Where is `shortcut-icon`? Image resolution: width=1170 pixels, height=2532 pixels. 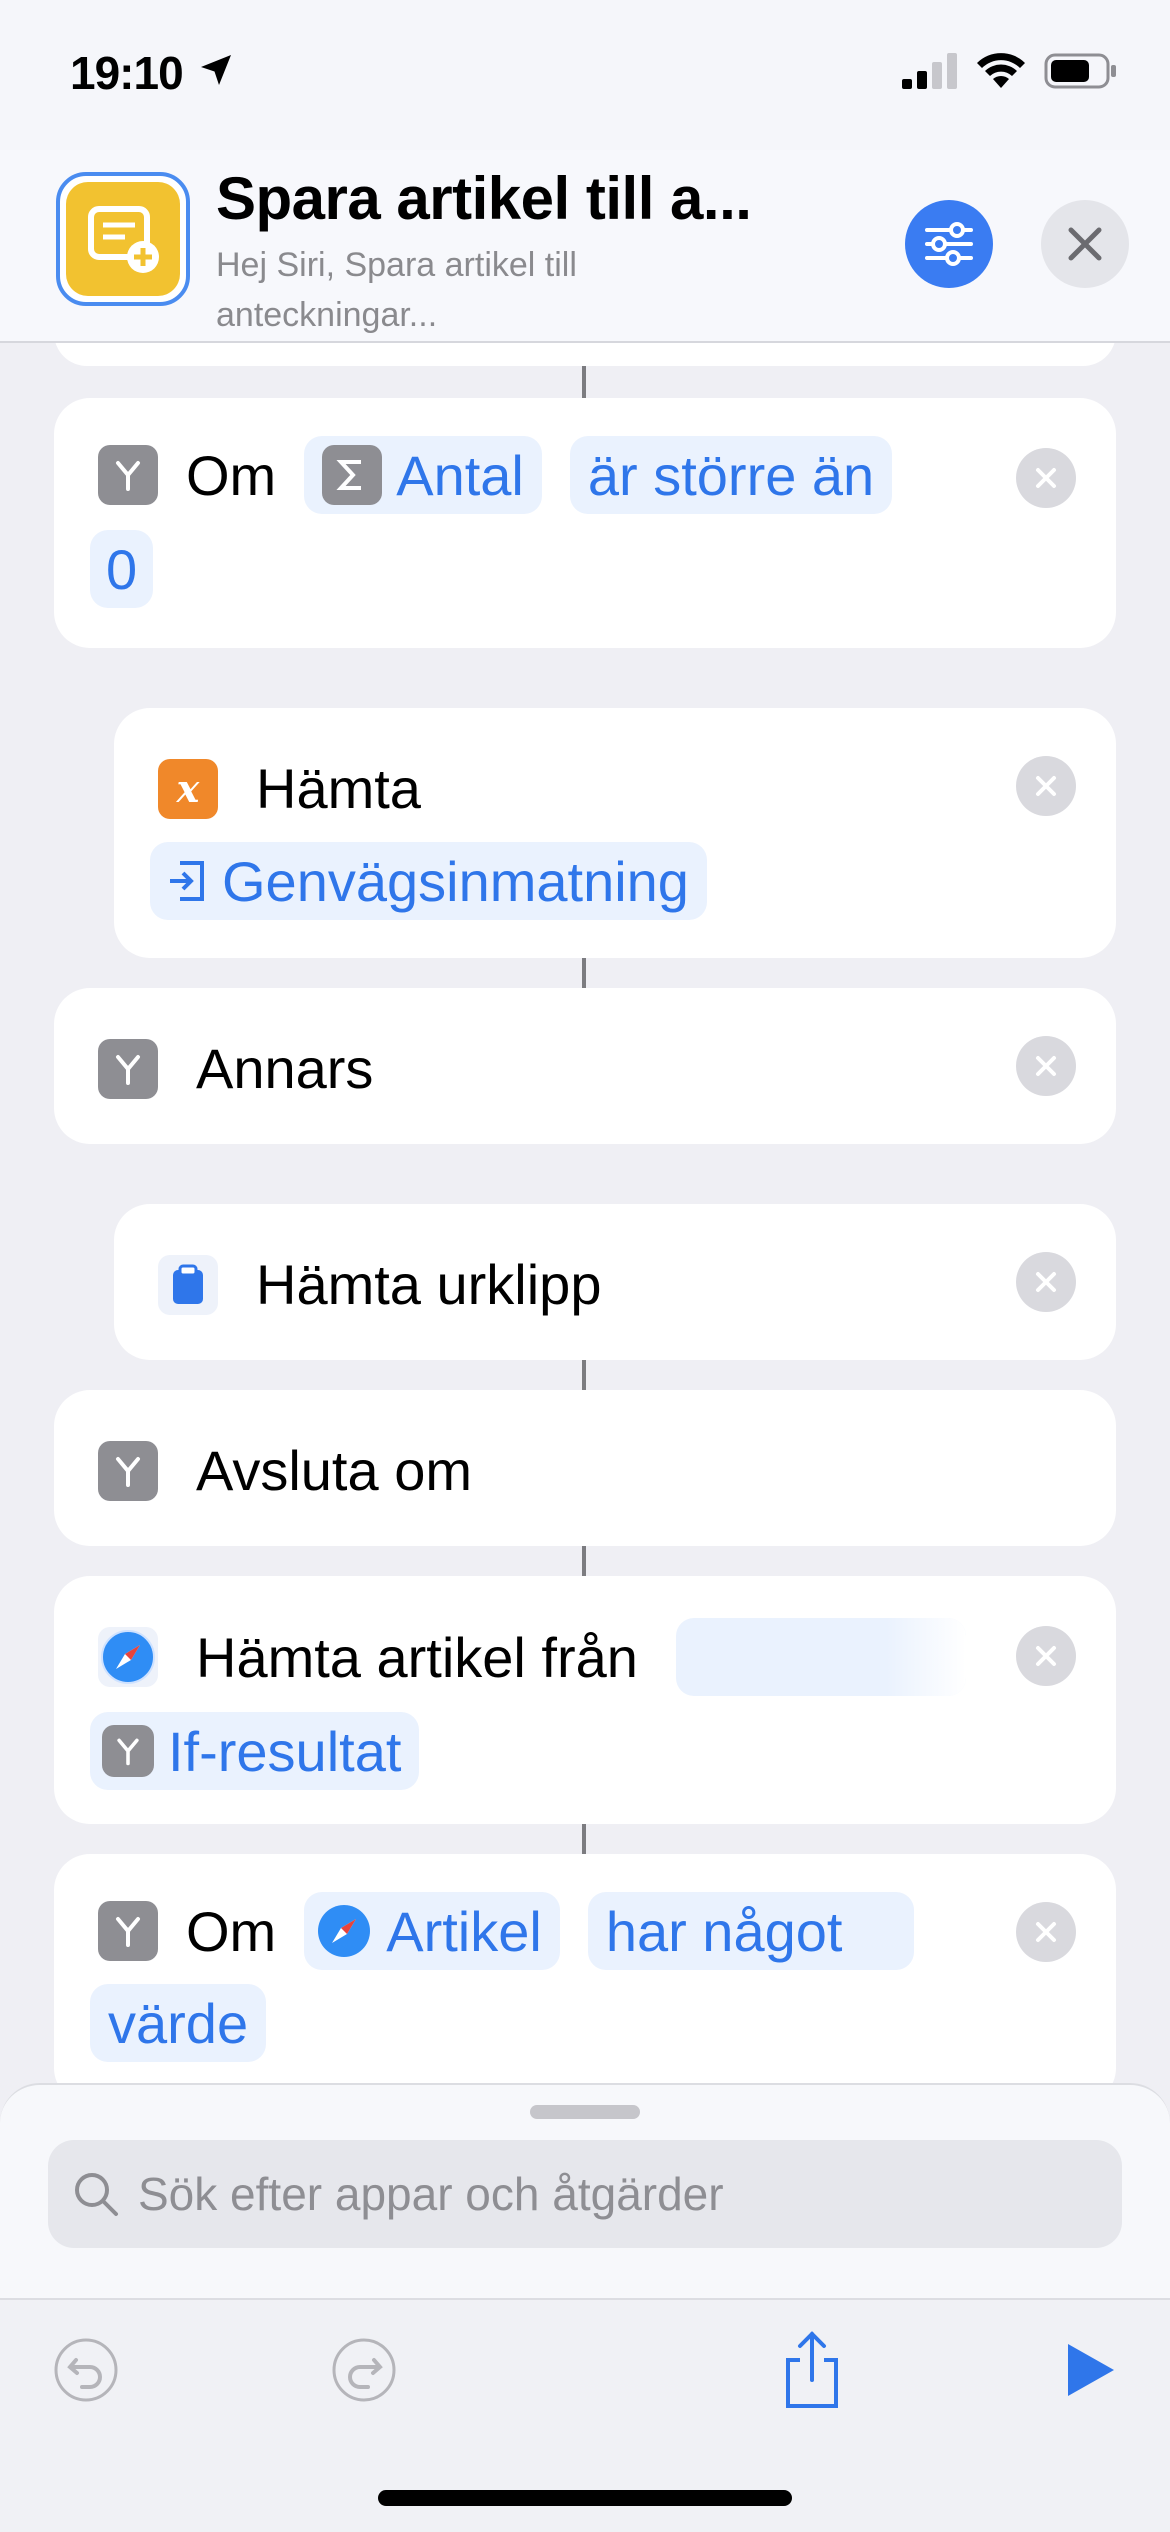 shortcut-icon is located at coordinates (123, 239).